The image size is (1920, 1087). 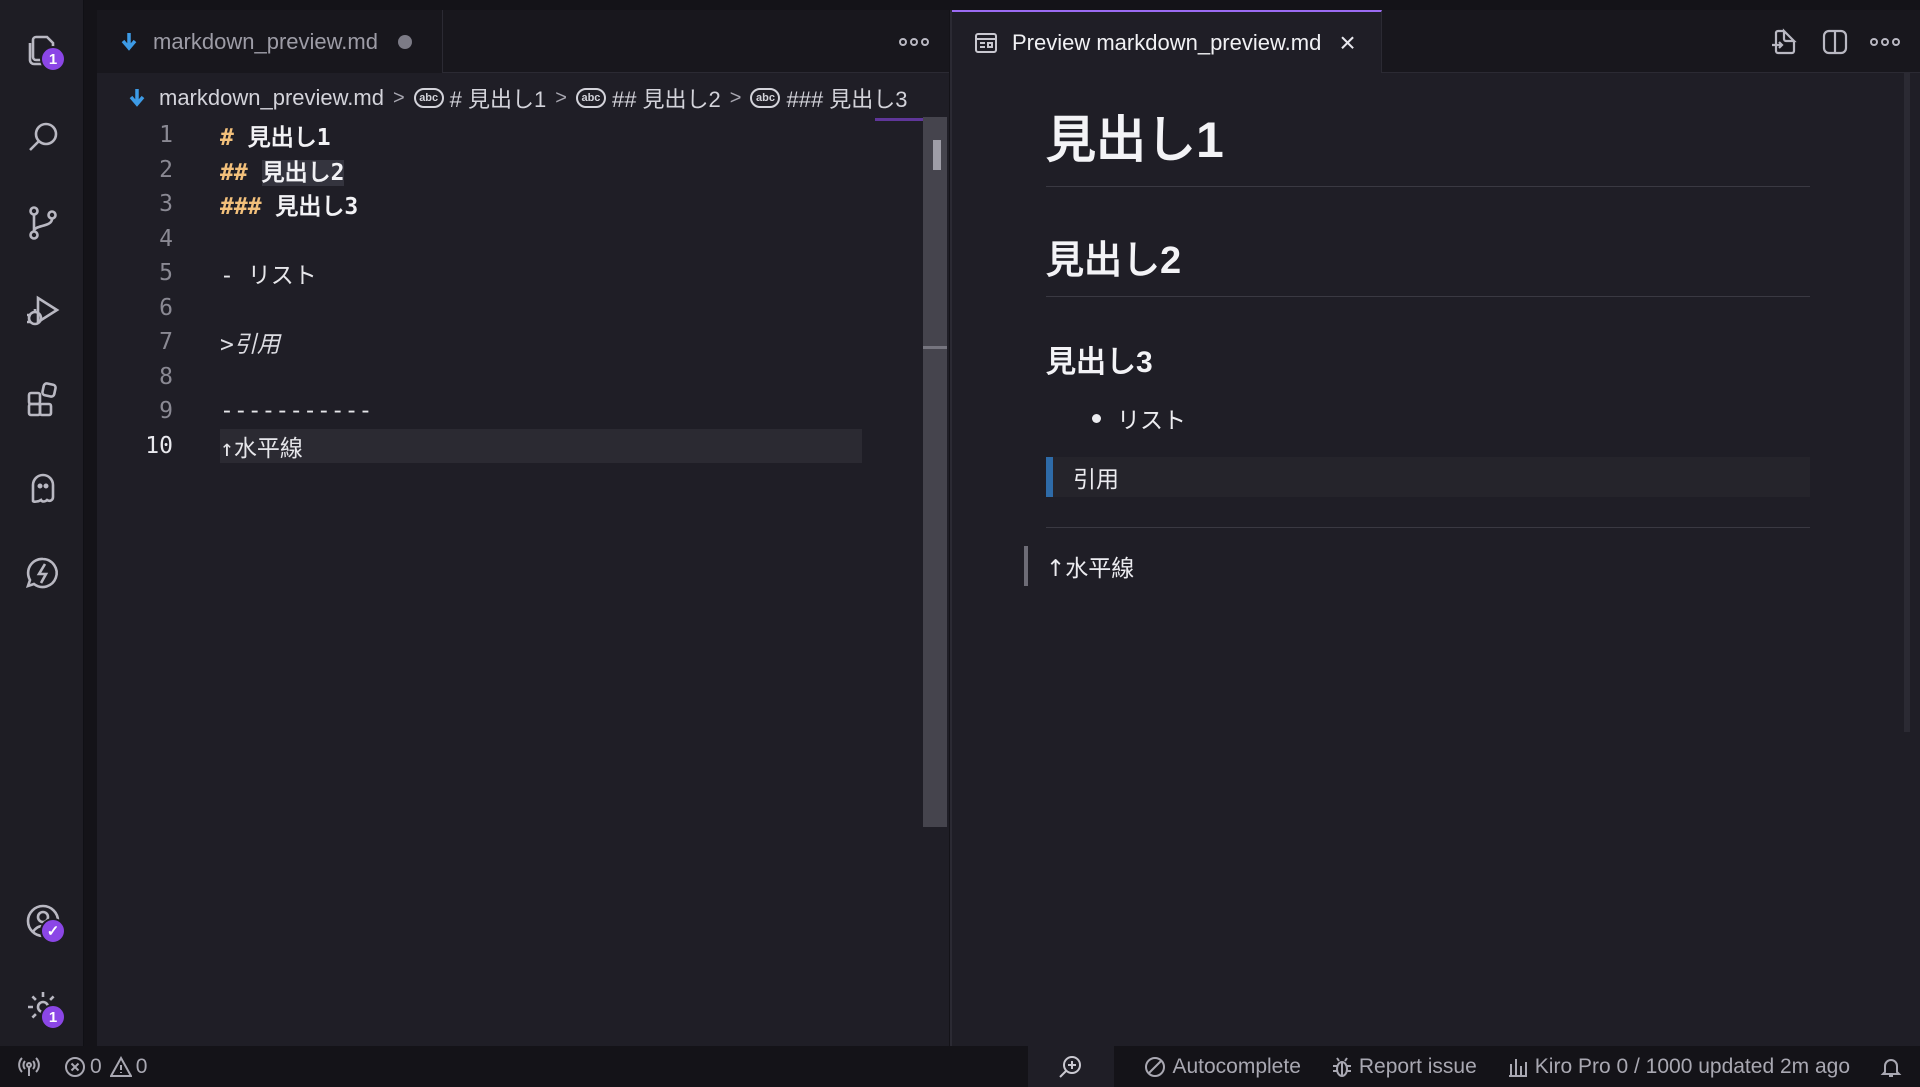 I want to click on paragraph-text: ↑水平線, so click(x=1090, y=569).